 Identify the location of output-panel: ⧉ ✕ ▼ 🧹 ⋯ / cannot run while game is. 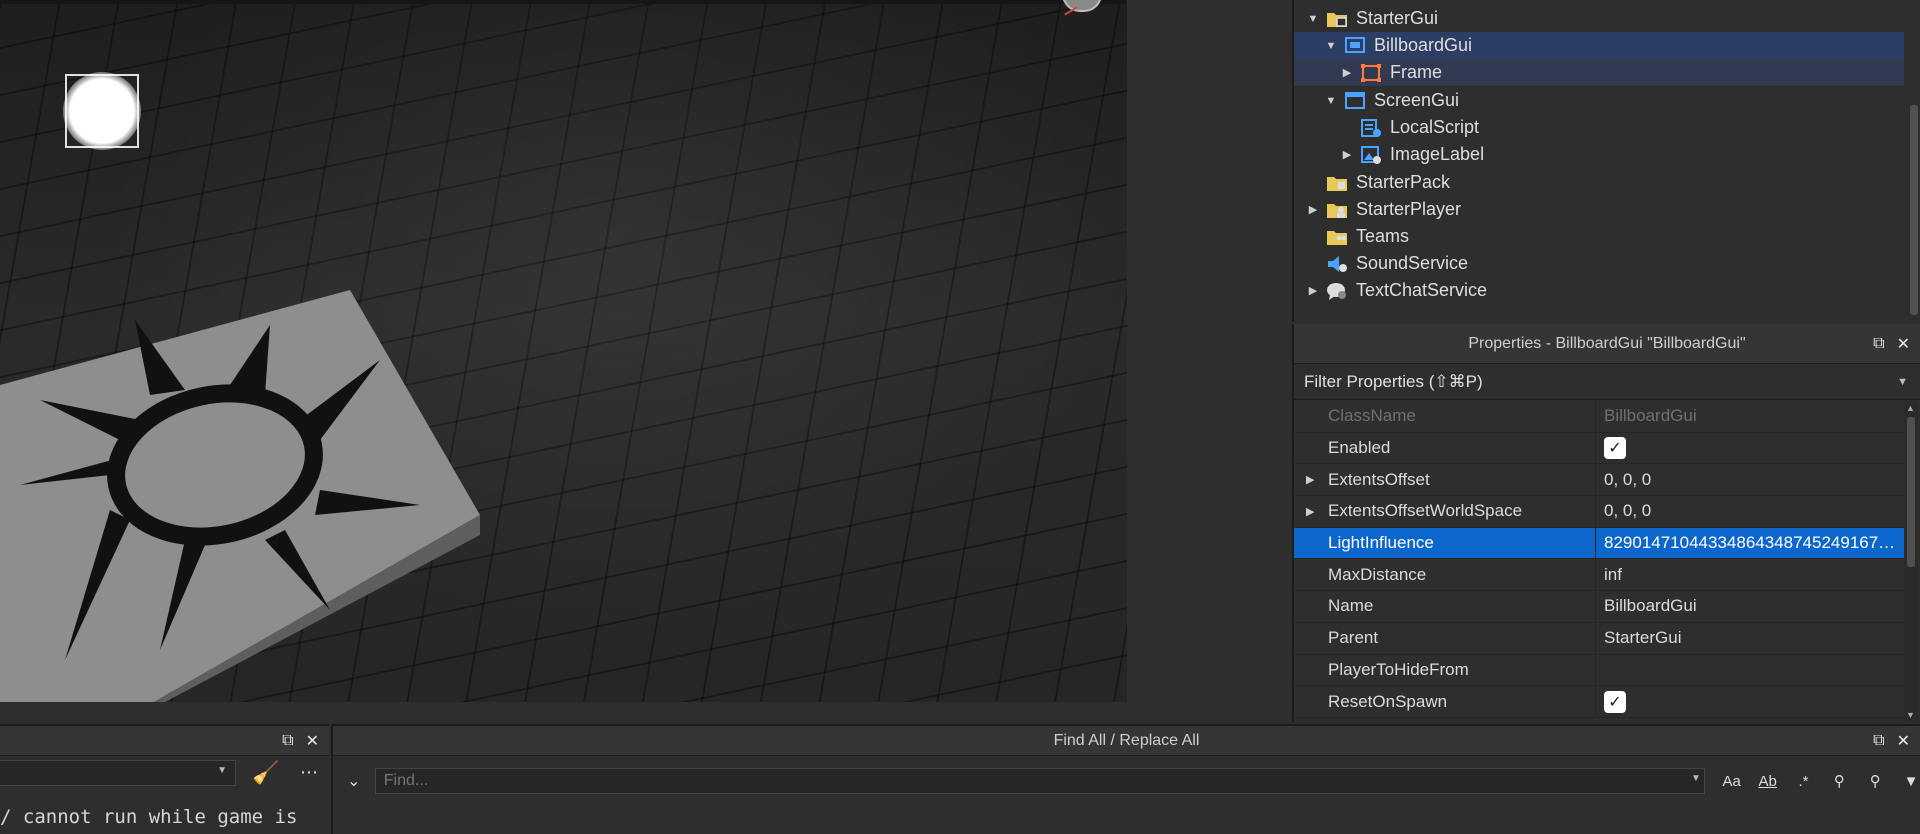
(164, 779).